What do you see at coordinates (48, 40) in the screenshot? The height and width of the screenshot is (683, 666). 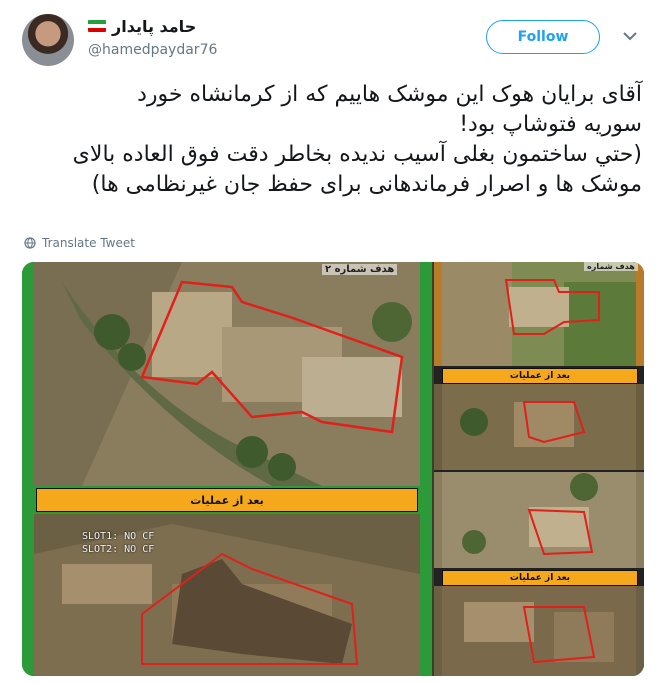 I see `avatar` at bounding box center [48, 40].